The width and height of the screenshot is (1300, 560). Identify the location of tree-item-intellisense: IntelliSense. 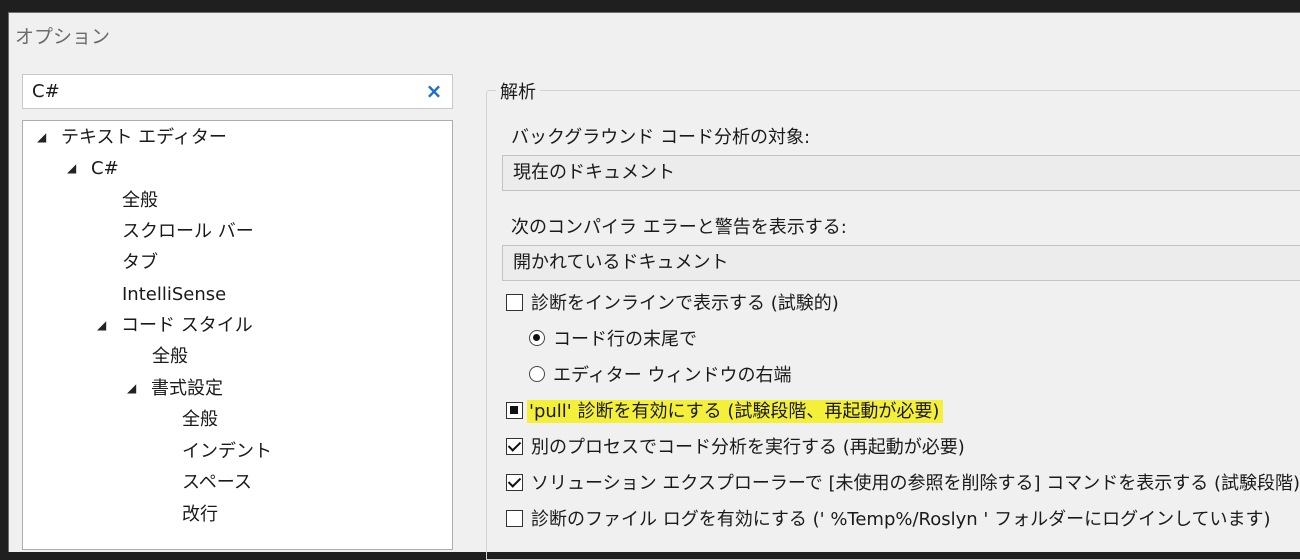
(174, 295).